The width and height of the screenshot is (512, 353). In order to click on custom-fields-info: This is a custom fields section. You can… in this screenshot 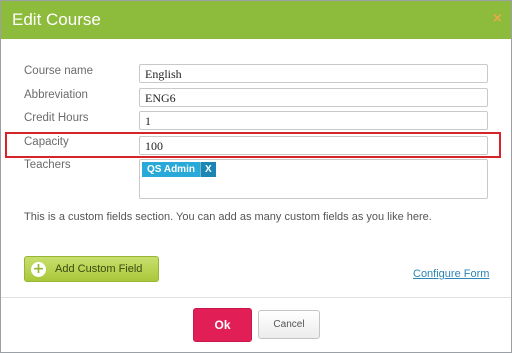, I will do `click(228, 217)`.